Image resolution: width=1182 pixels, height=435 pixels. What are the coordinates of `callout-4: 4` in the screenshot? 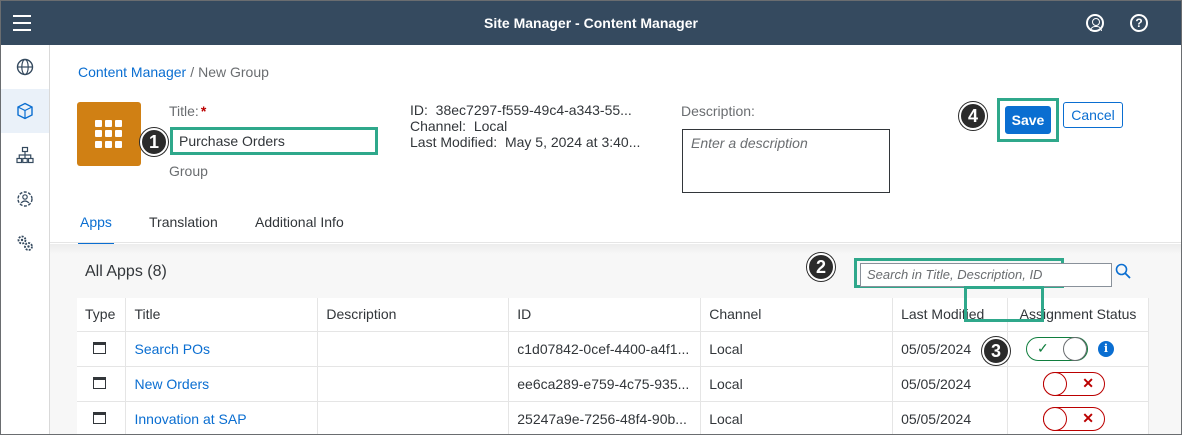 It's located at (973, 116).